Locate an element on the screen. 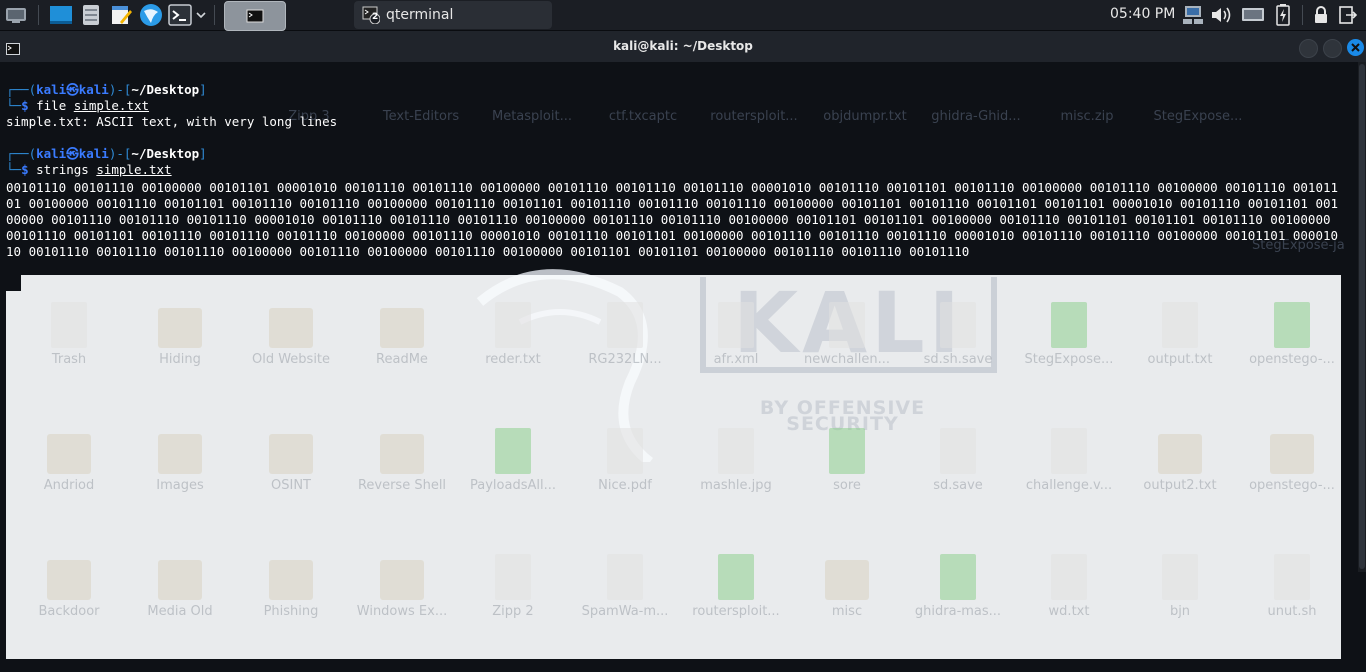 This screenshot has height=672, width=1366. desktop-icon-label: afr.xml is located at coordinates (736, 359).